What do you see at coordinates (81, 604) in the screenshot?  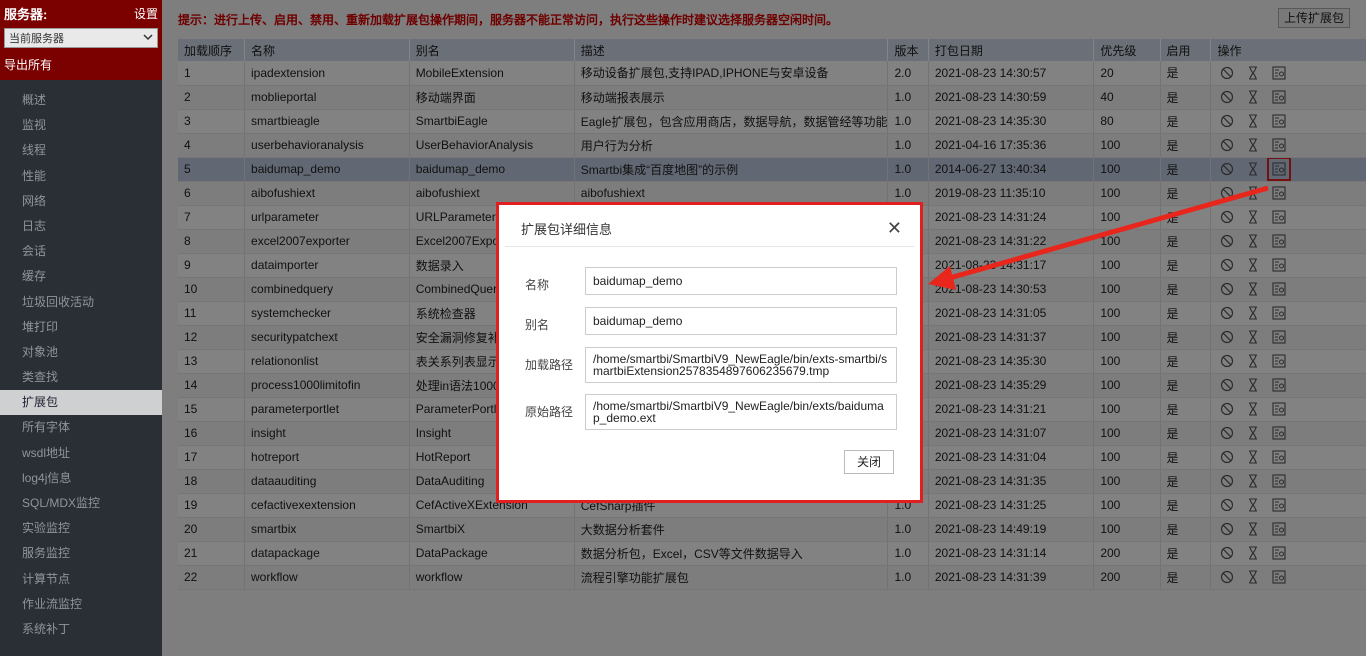 I see `sidebar-item: 作业流监控` at bounding box center [81, 604].